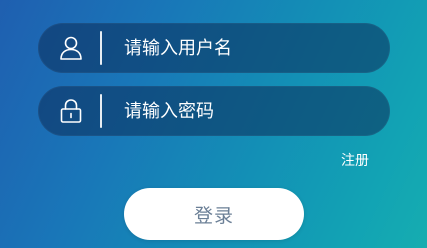 The width and height of the screenshot is (427, 248). What do you see at coordinates (246, 111) in the screenshot?
I see `password-input` at bounding box center [246, 111].